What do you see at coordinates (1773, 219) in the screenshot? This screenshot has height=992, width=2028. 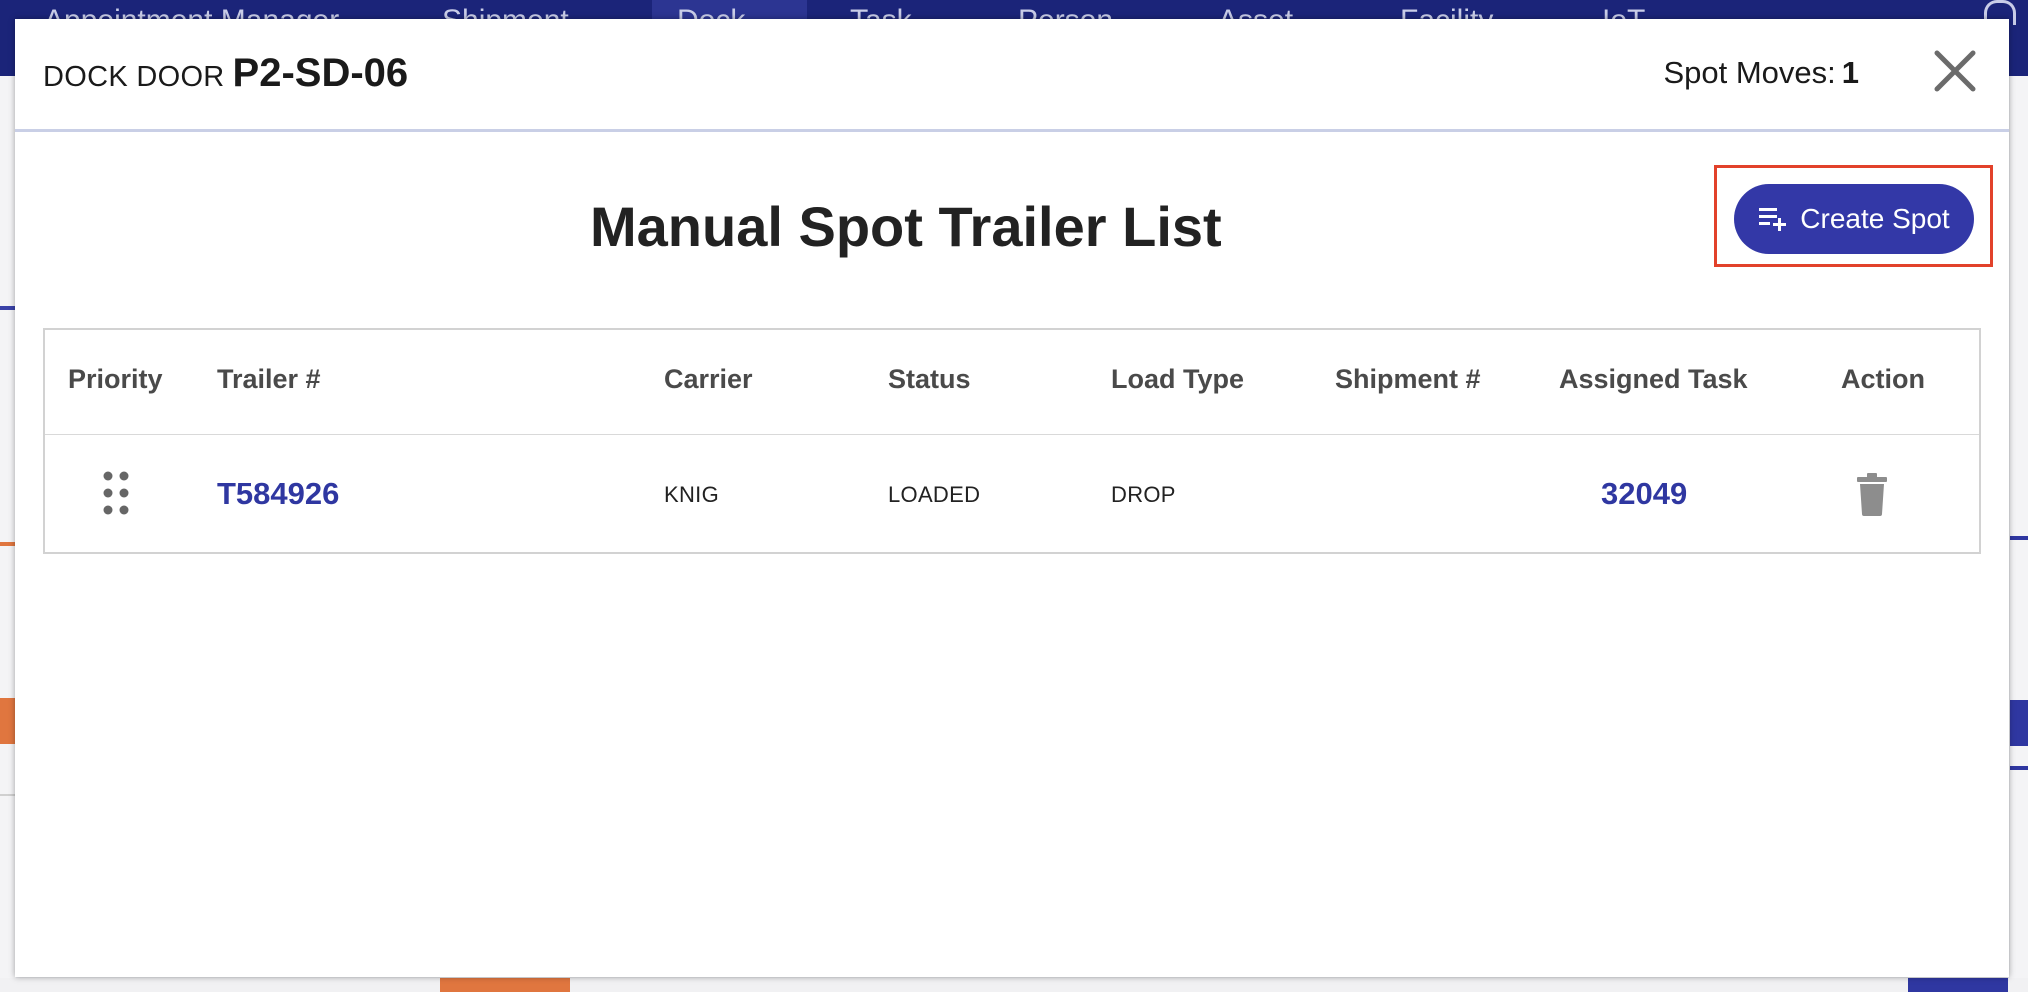 I see `playlist-add-icon` at bounding box center [1773, 219].